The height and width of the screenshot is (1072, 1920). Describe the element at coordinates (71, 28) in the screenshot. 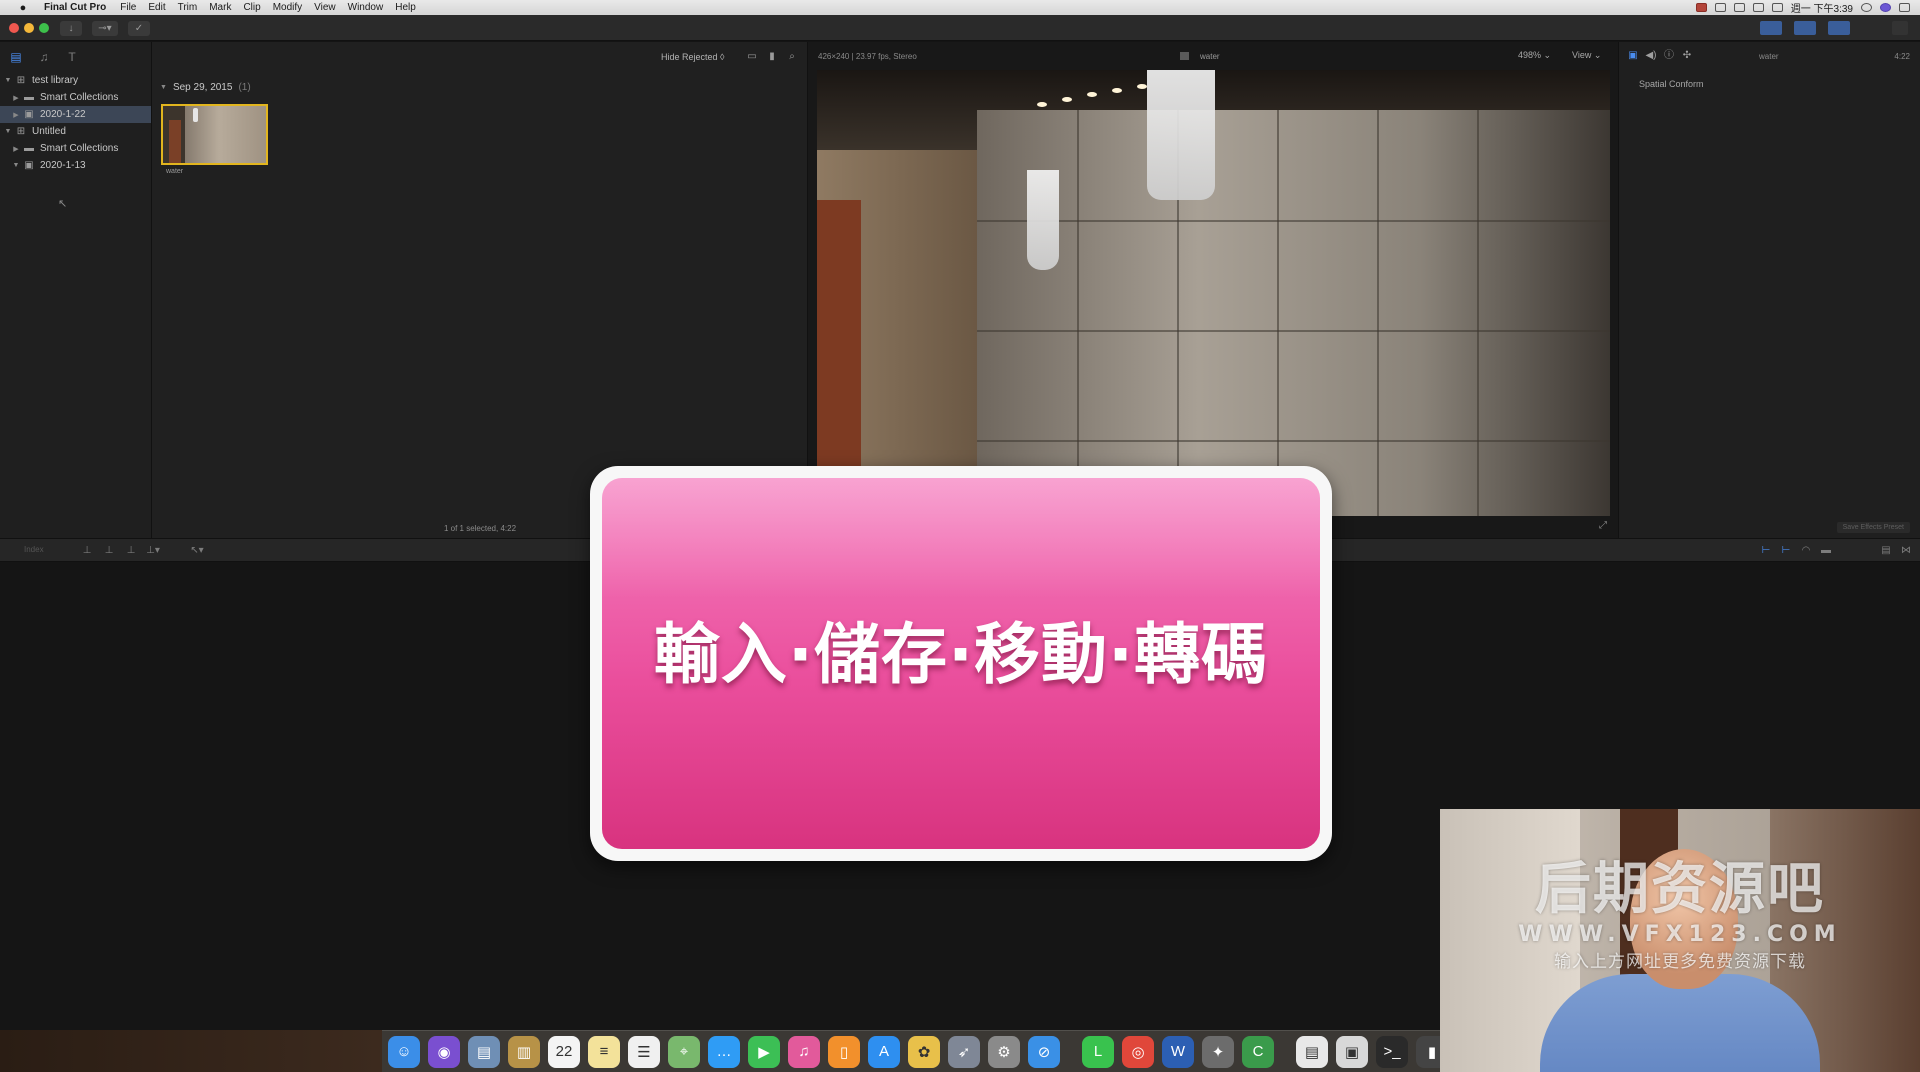

I see `import-media-button: ↓` at that location.